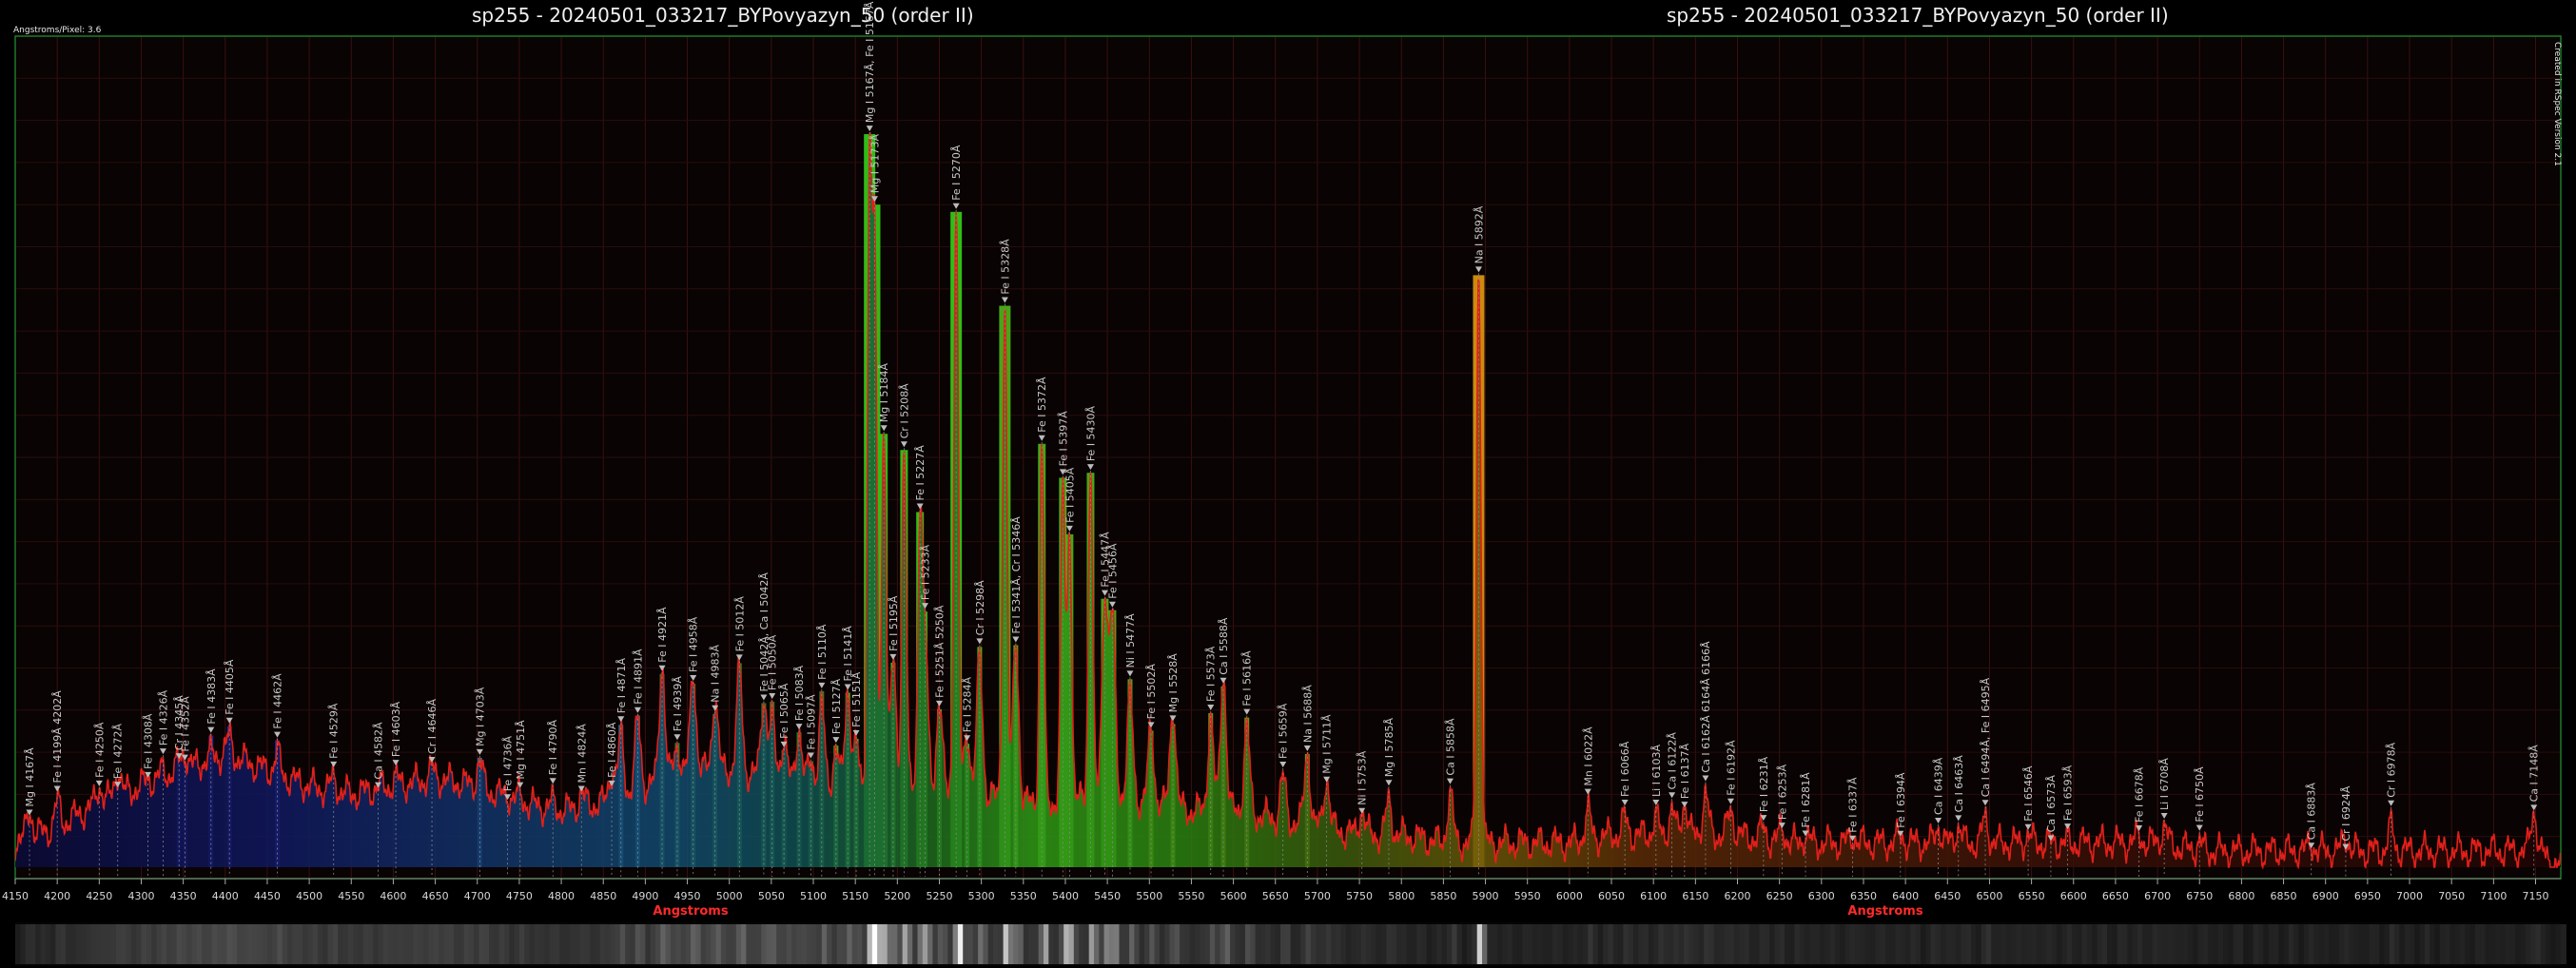  What do you see at coordinates (1443, 896) in the screenshot?
I see `x-tick-label: 5850` at bounding box center [1443, 896].